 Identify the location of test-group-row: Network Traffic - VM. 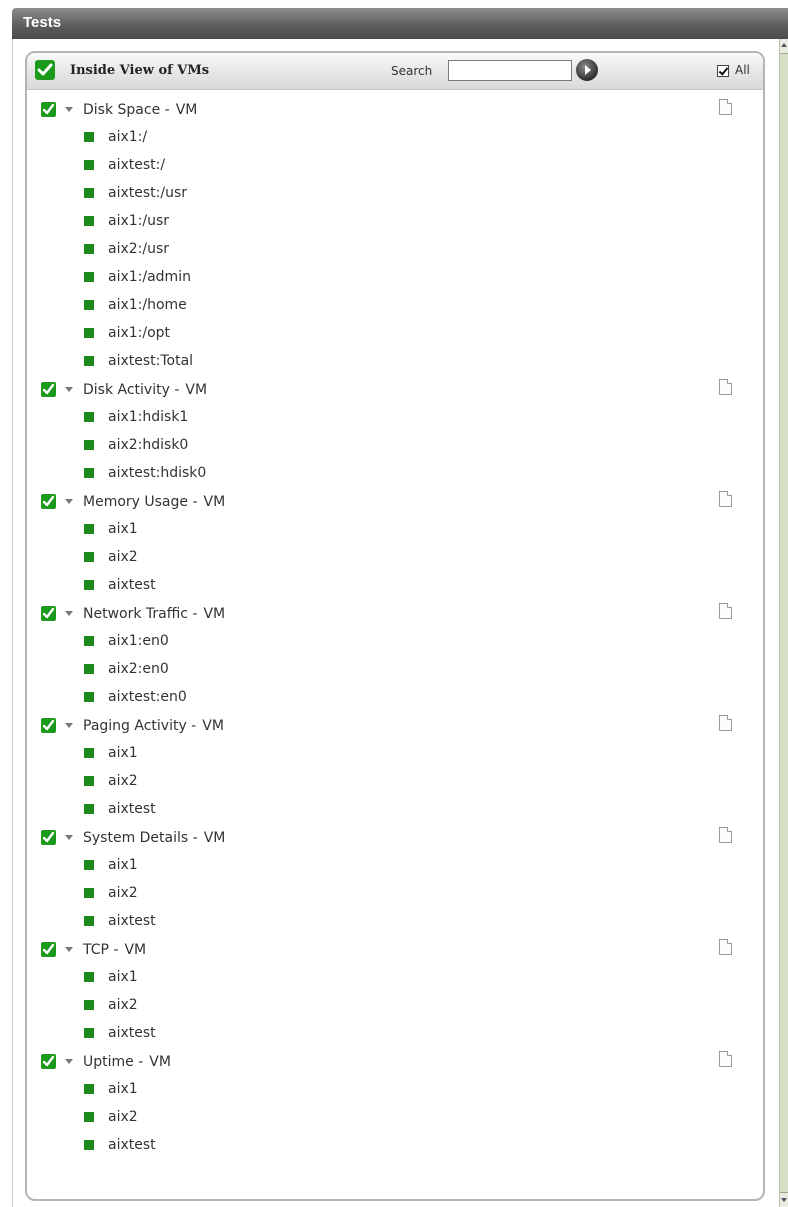
(395, 611).